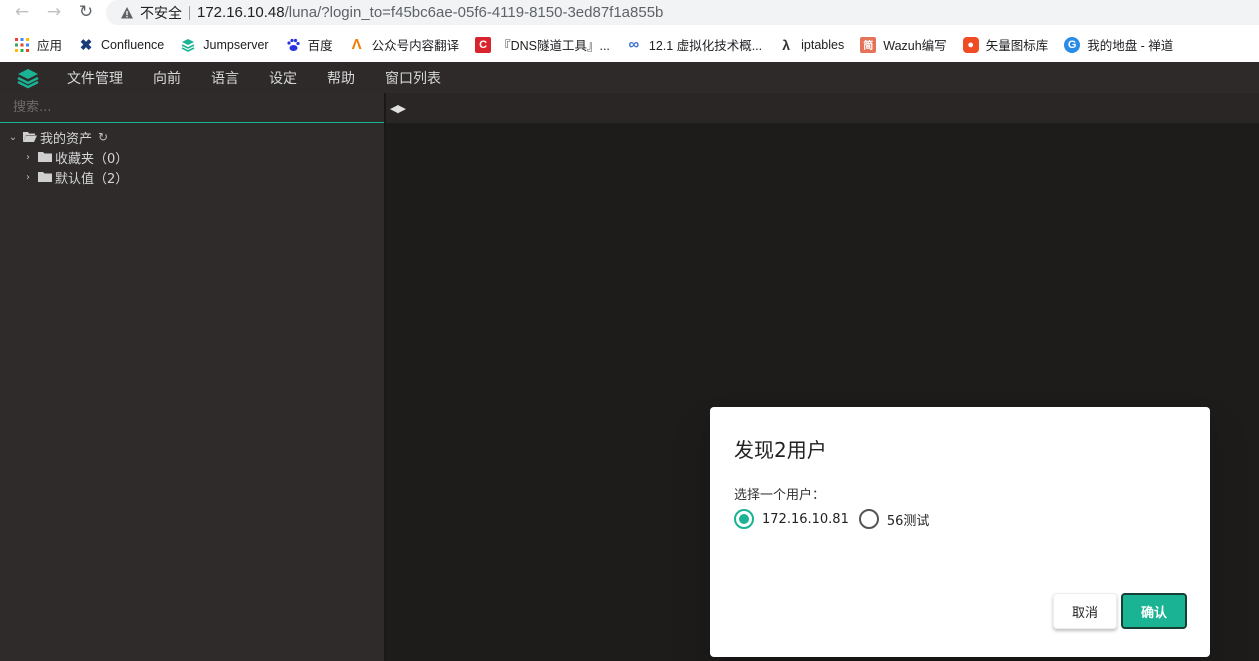 This screenshot has height=661, width=1259. What do you see at coordinates (341, 78) in the screenshot?
I see `menu-help: 帮助` at bounding box center [341, 78].